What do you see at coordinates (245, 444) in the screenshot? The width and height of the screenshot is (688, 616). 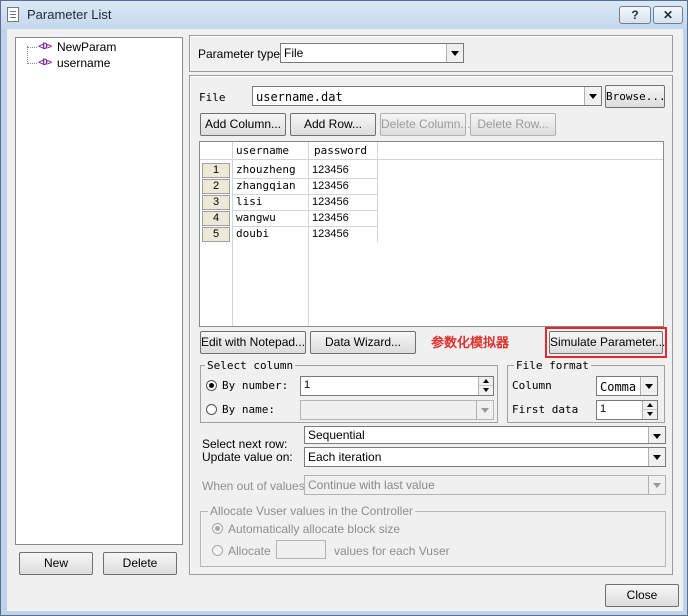 I see `select-next-row-label: Select next row:` at bounding box center [245, 444].